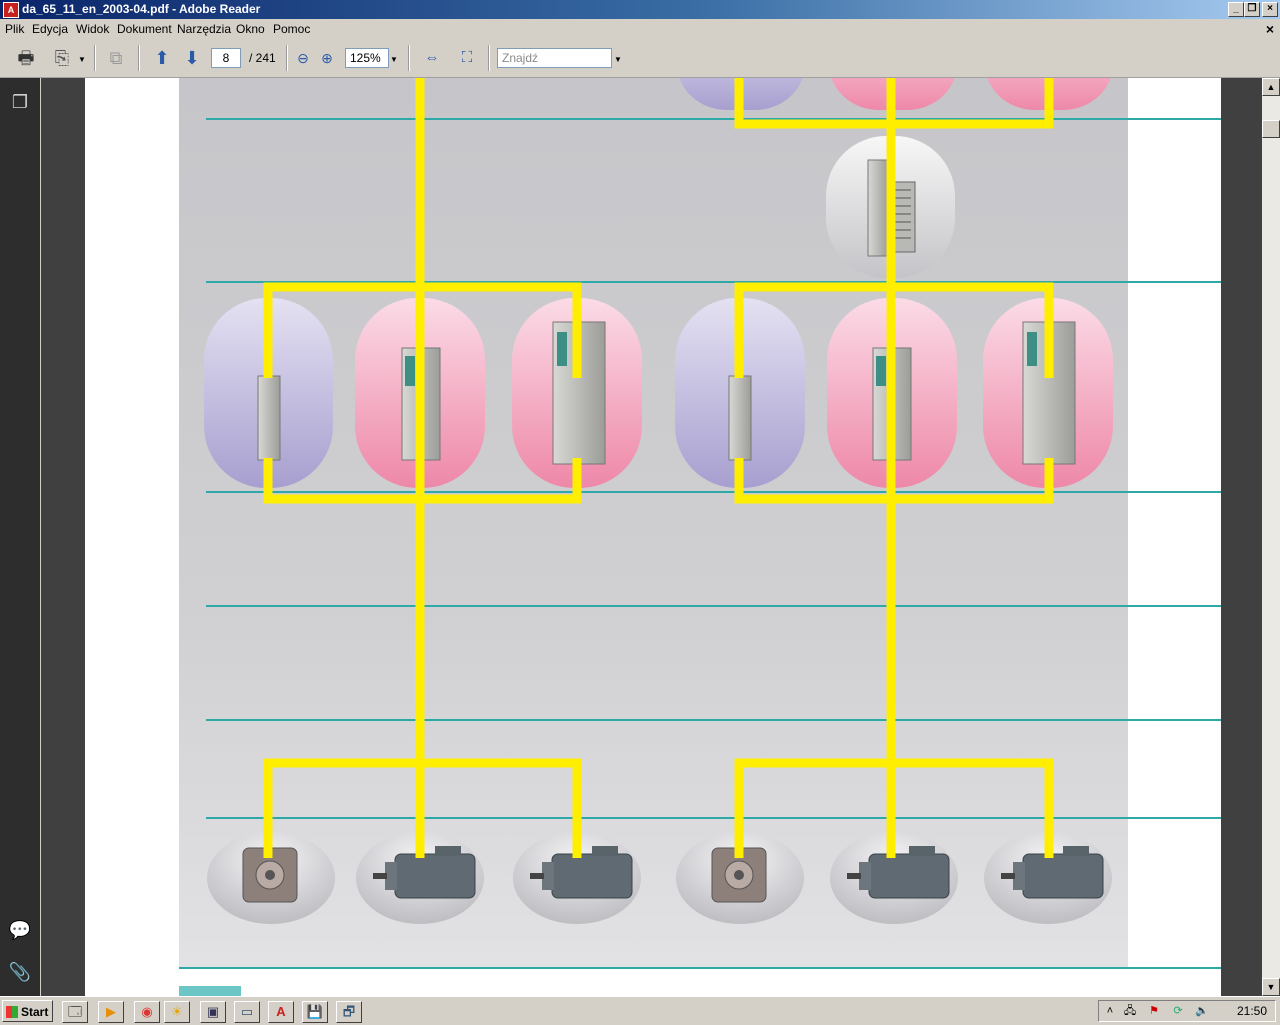  Describe the element at coordinates (659, 878) in the screenshot. I see `motors` at that location.